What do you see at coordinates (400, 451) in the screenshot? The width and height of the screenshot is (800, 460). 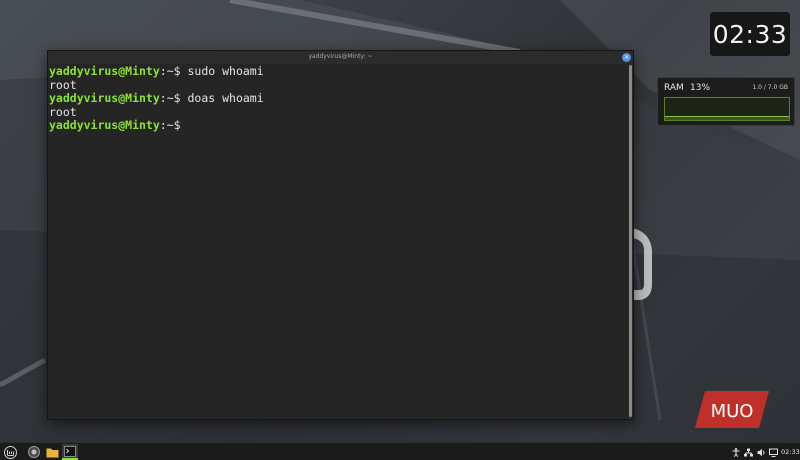 I see `taskbar: 02:33` at bounding box center [400, 451].